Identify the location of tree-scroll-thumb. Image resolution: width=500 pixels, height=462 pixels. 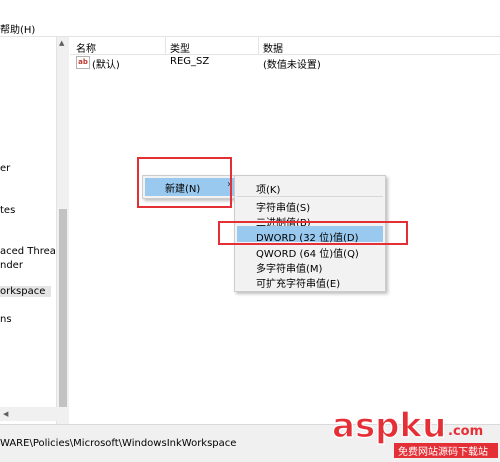
(63, 313).